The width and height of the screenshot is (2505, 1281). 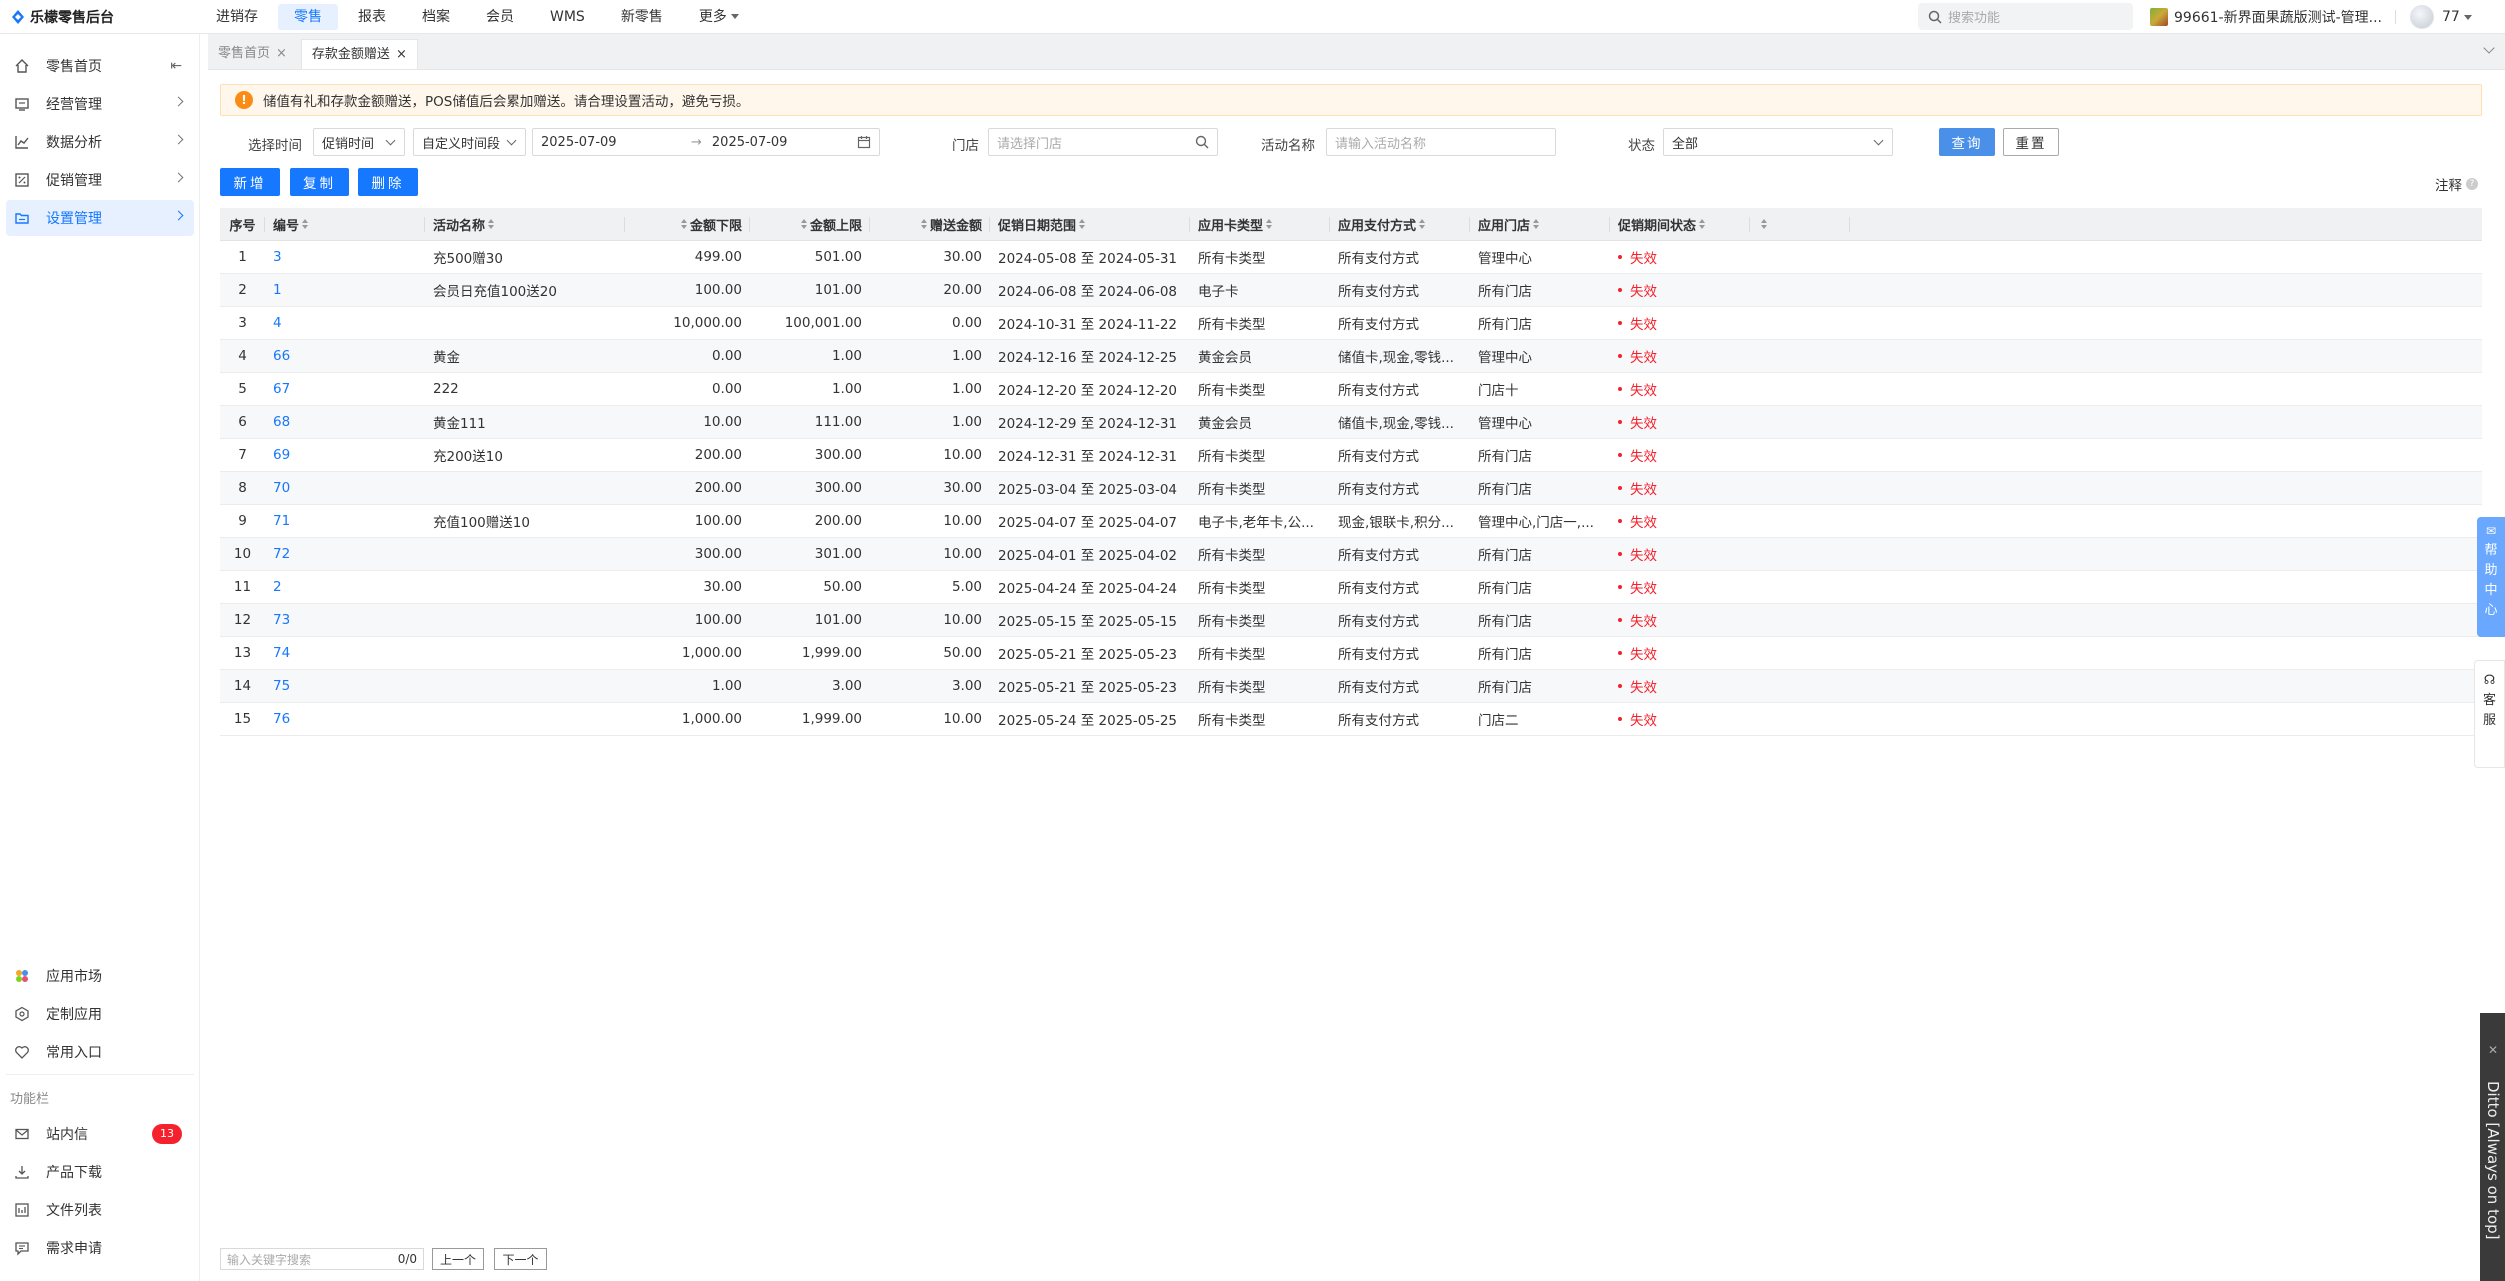 What do you see at coordinates (277, 257) in the screenshot?
I see `activity-code-link: 3` at bounding box center [277, 257].